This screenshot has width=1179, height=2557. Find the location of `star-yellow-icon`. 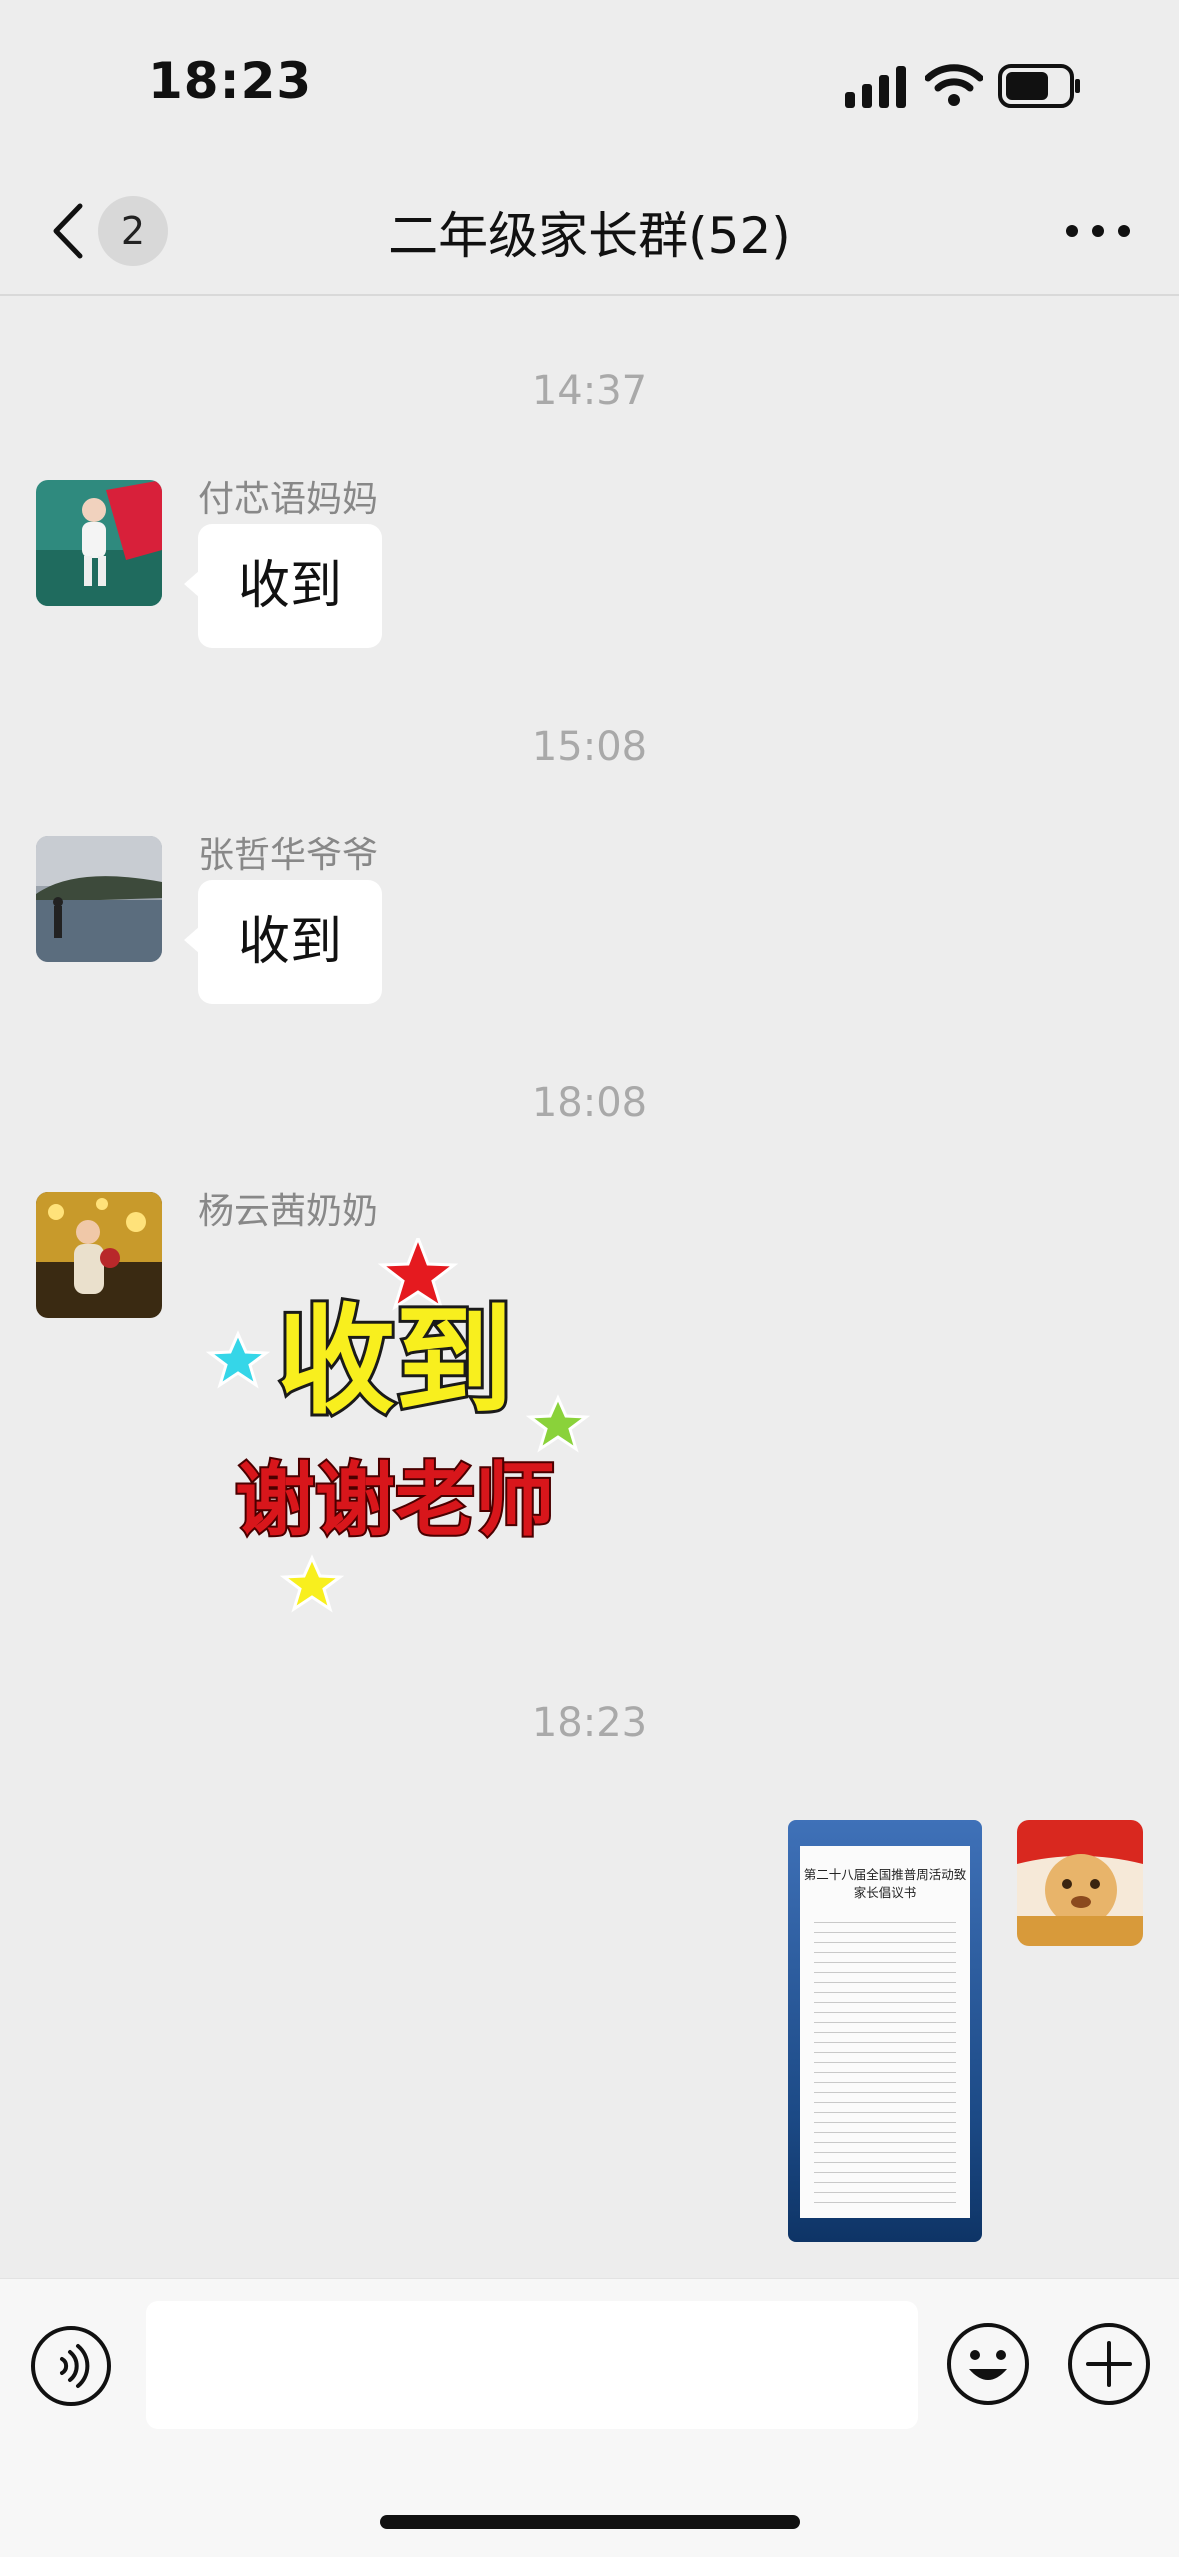

star-yellow-icon is located at coordinates (312, 1583).